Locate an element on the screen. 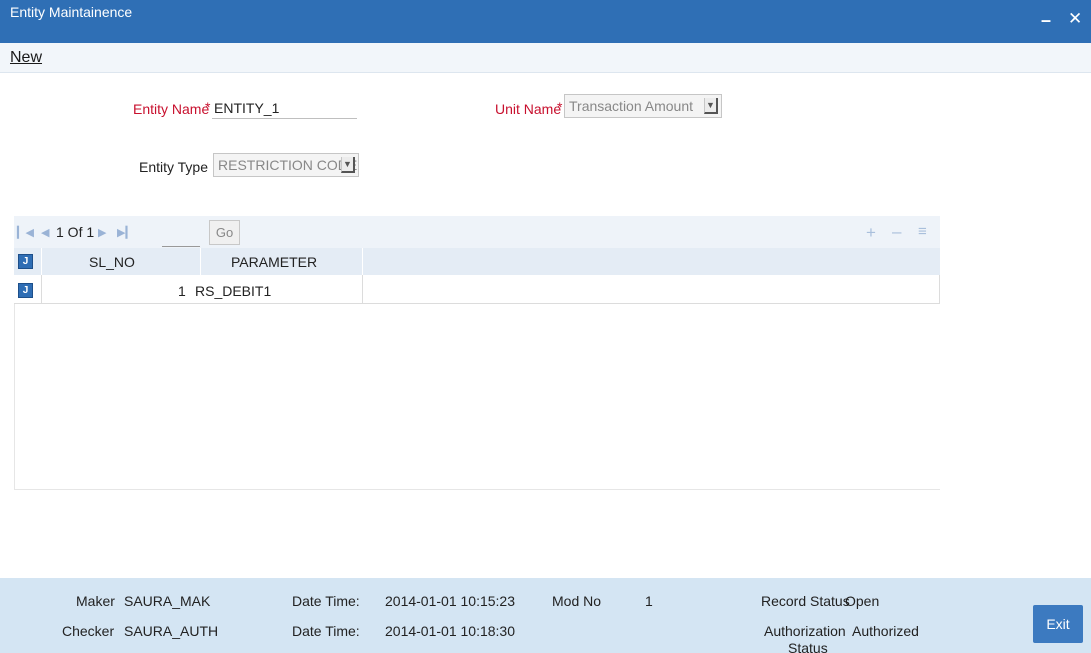 This screenshot has width=1091, height=653. entity-type-label: Entity Type is located at coordinates (174, 167).